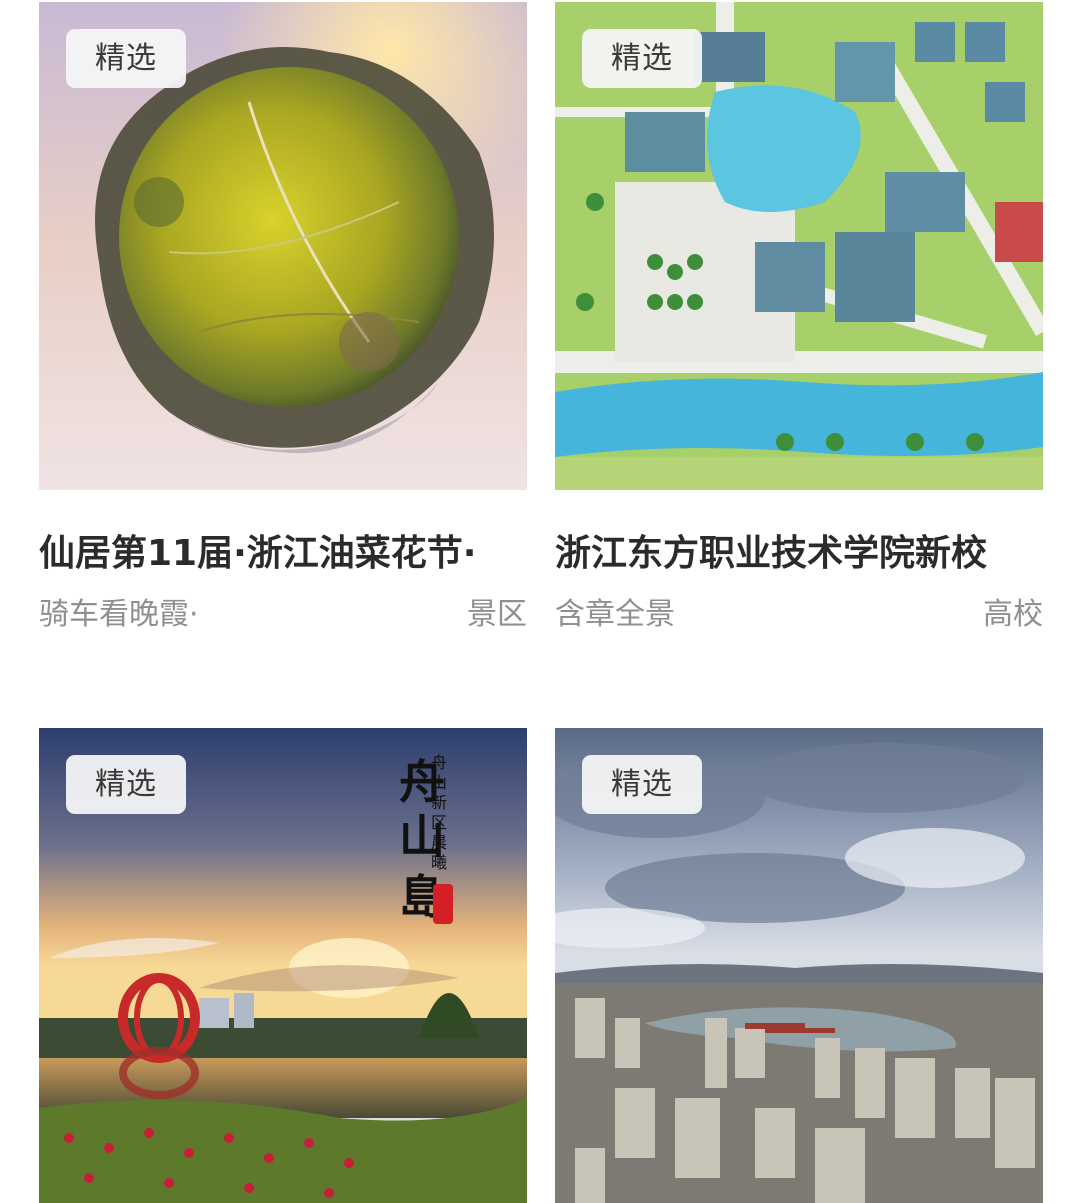 This screenshot has height=1203, width=1080. Describe the element at coordinates (799, 615) in the screenshot. I see `card-meta: 含章全景 高校` at that location.